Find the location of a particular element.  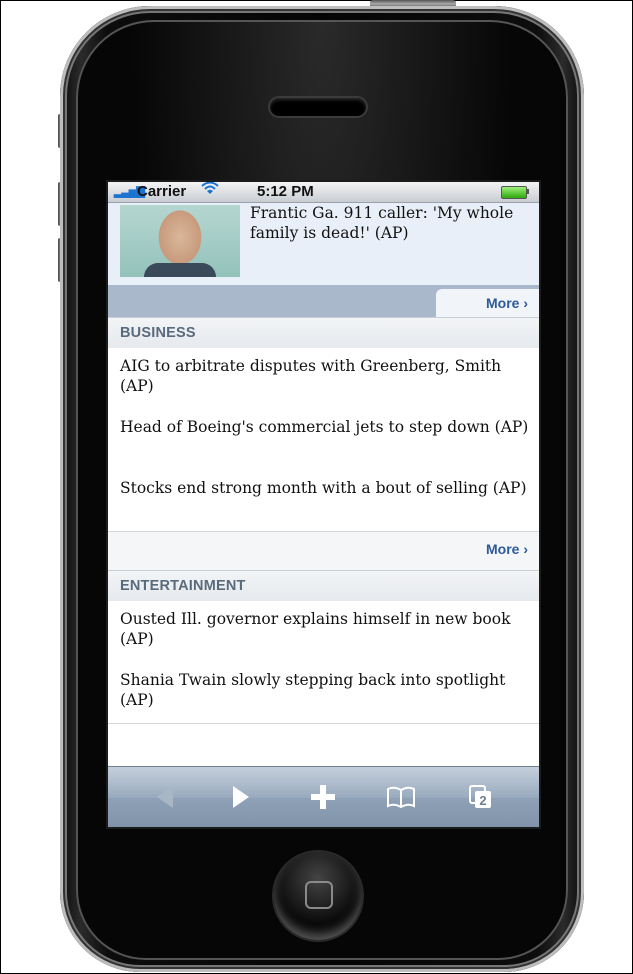

status-bar: ▂▃▅▇ Carrier 5:12 PM is located at coordinates (323, 192).